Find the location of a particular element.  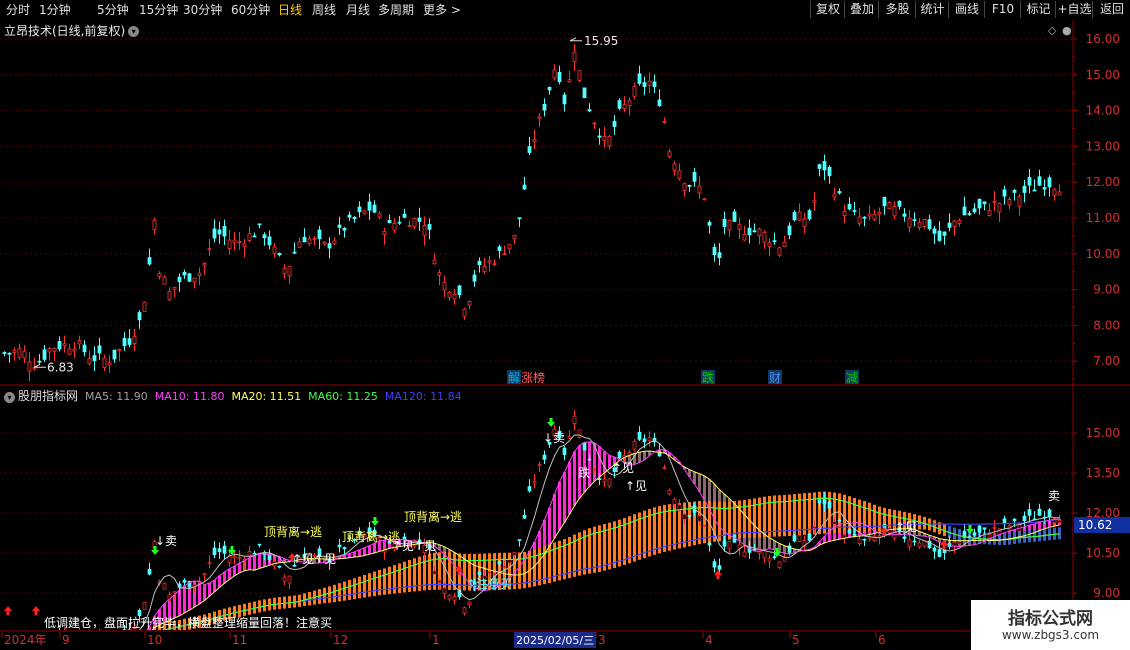

toolbar-period-8: 月线 is located at coordinates (358, 10).